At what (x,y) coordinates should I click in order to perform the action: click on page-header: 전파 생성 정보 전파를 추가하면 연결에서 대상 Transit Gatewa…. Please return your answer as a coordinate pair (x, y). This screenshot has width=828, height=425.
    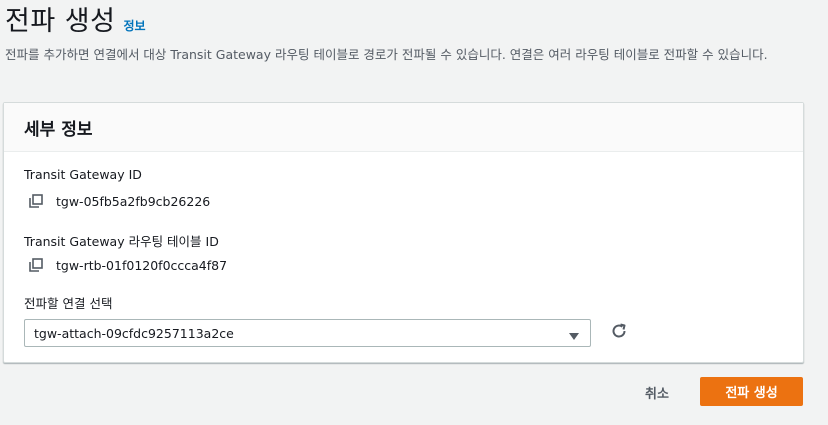
    Looking at the image, I should click on (412, 35).